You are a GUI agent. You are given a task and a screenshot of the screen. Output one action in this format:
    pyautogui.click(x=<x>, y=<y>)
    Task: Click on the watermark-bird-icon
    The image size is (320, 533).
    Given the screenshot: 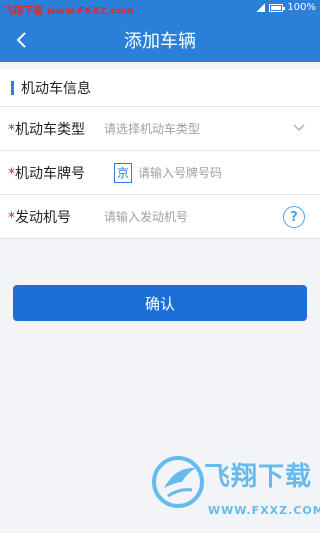 What is the action you would take?
    pyautogui.click(x=178, y=482)
    